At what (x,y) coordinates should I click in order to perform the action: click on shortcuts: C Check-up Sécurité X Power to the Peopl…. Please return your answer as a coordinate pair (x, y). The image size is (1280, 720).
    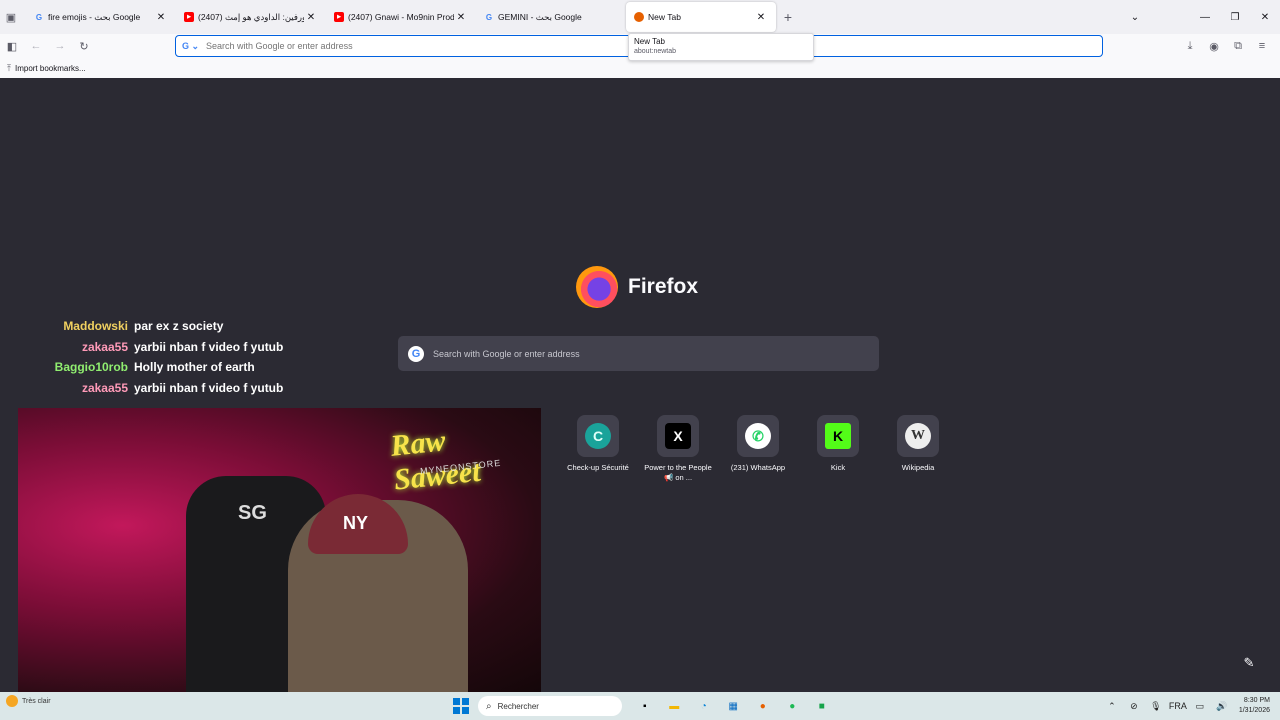
    Looking at the image, I should click on (758, 449).